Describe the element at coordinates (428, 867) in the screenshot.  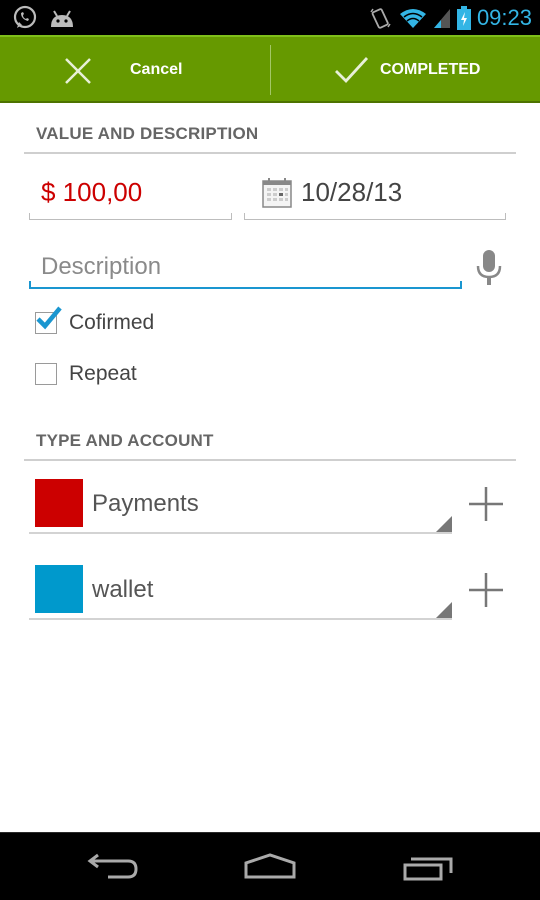
I see `recent-apps-icon` at that location.